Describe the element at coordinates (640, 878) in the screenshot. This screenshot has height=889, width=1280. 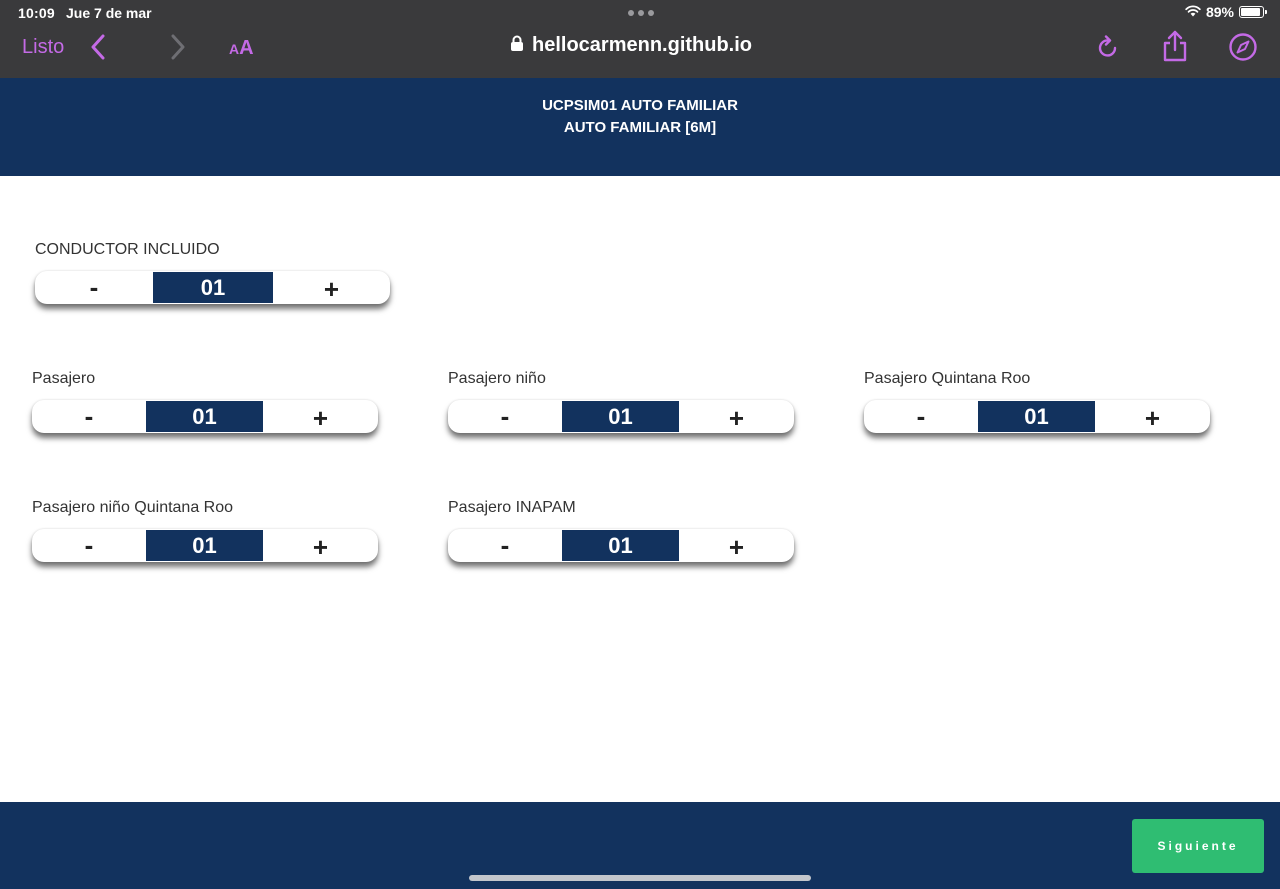
I see `home-indicator` at that location.